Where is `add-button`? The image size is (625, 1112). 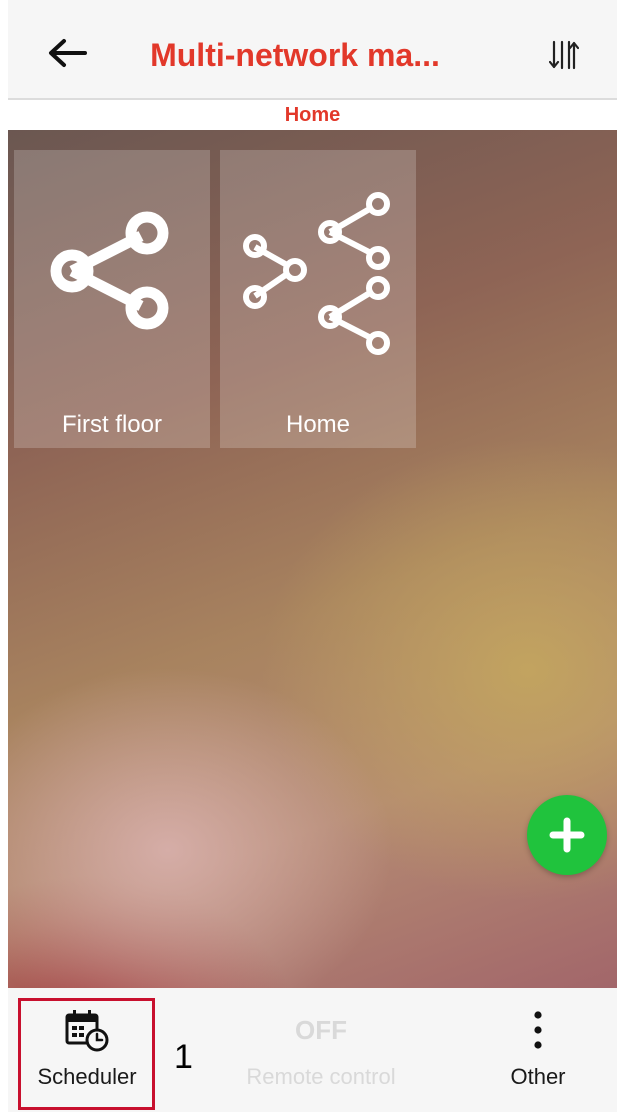
add-button is located at coordinates (567, 835).